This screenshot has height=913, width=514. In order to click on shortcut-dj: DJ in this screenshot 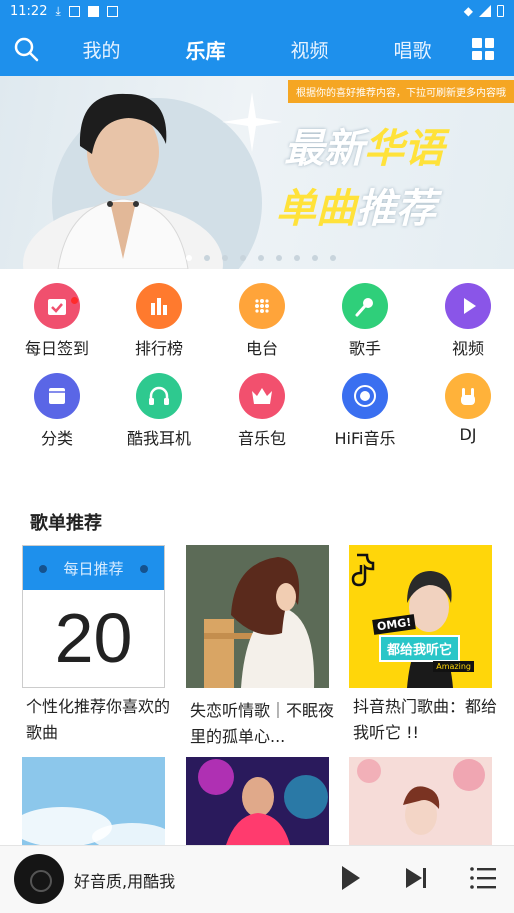, I will do `click(466, 408)`.